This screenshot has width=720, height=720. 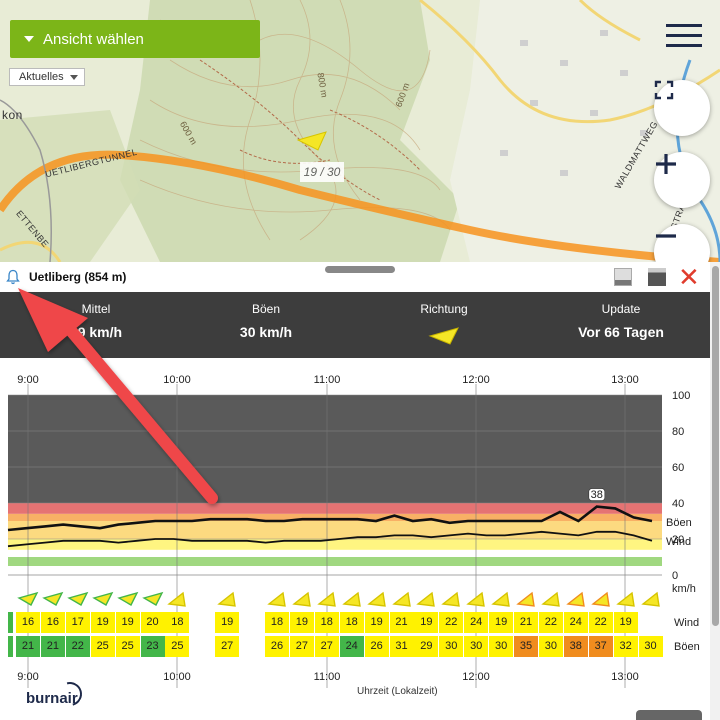 What do you see at coordinates (266, 332) in the screenshot?
I see `stat-value: 30 km/h` at bounding box center [266, 332].